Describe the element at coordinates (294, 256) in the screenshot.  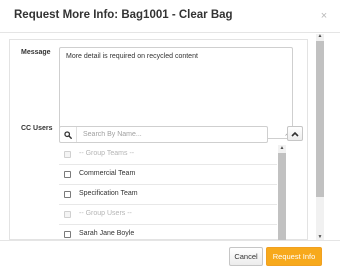
I see `request-info-button: Request Info` at that location.